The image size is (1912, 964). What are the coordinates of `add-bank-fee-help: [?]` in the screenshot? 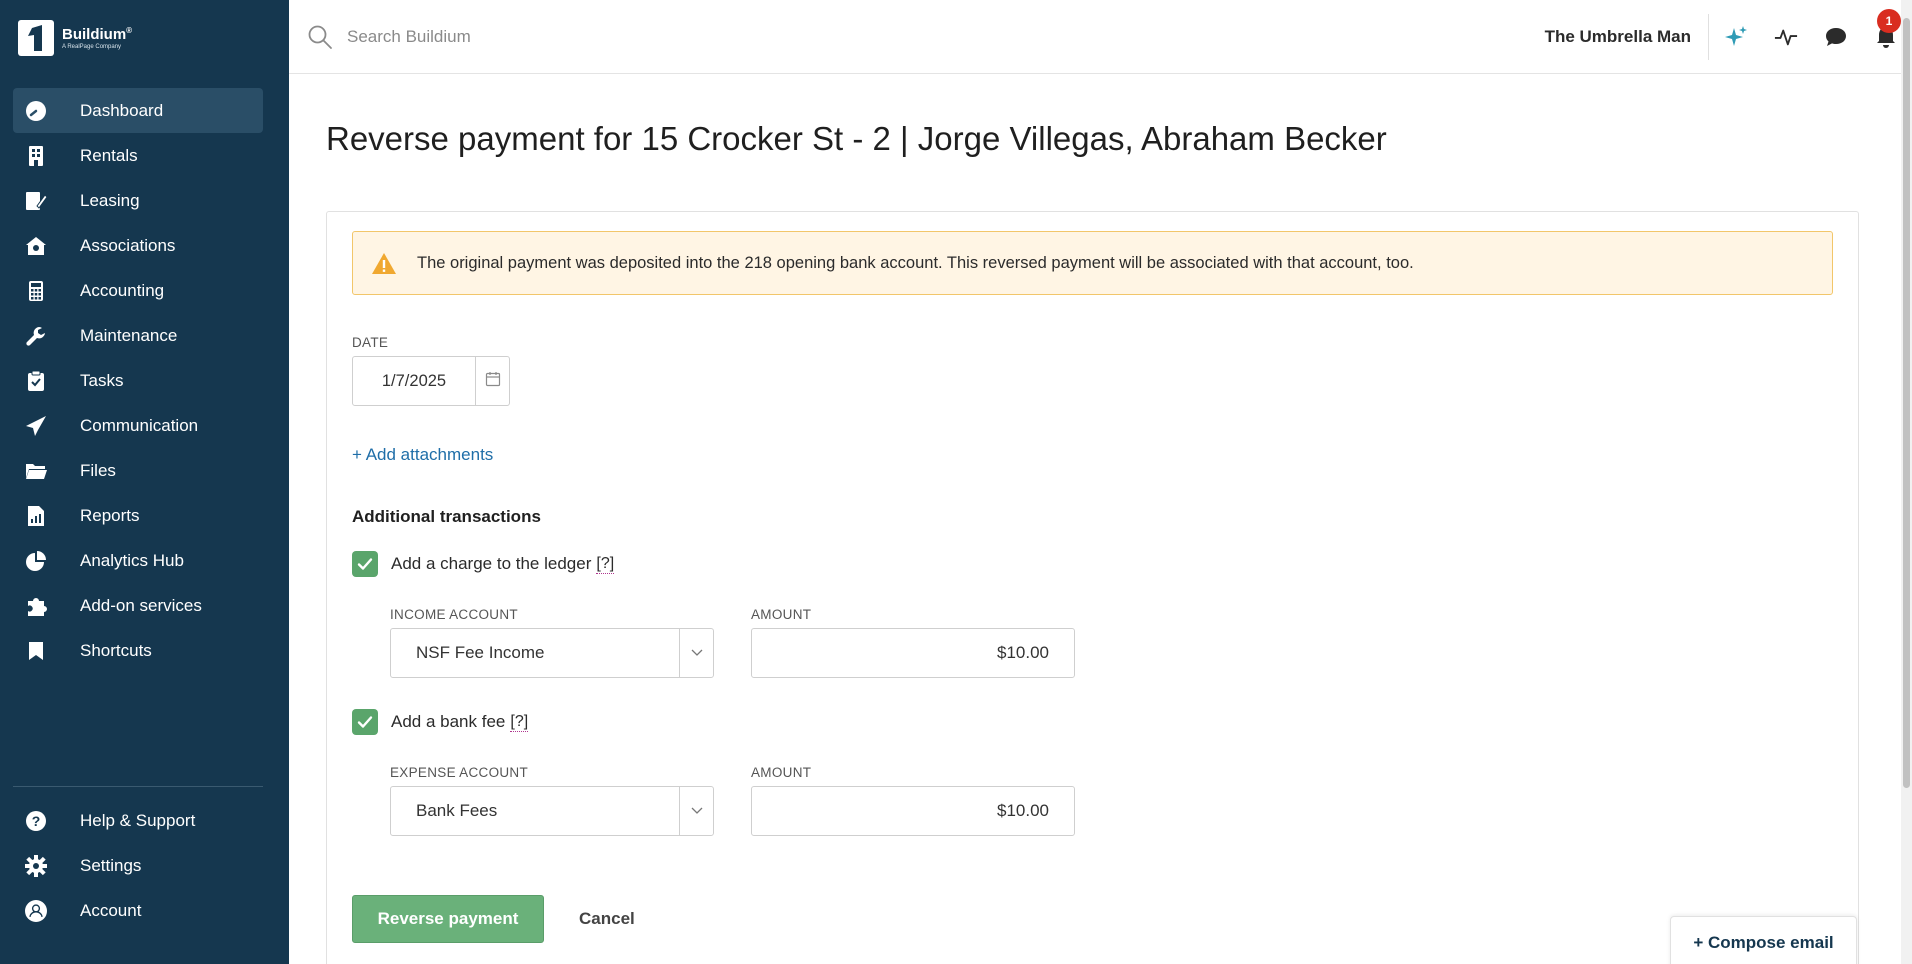 It's located at (519, 722).